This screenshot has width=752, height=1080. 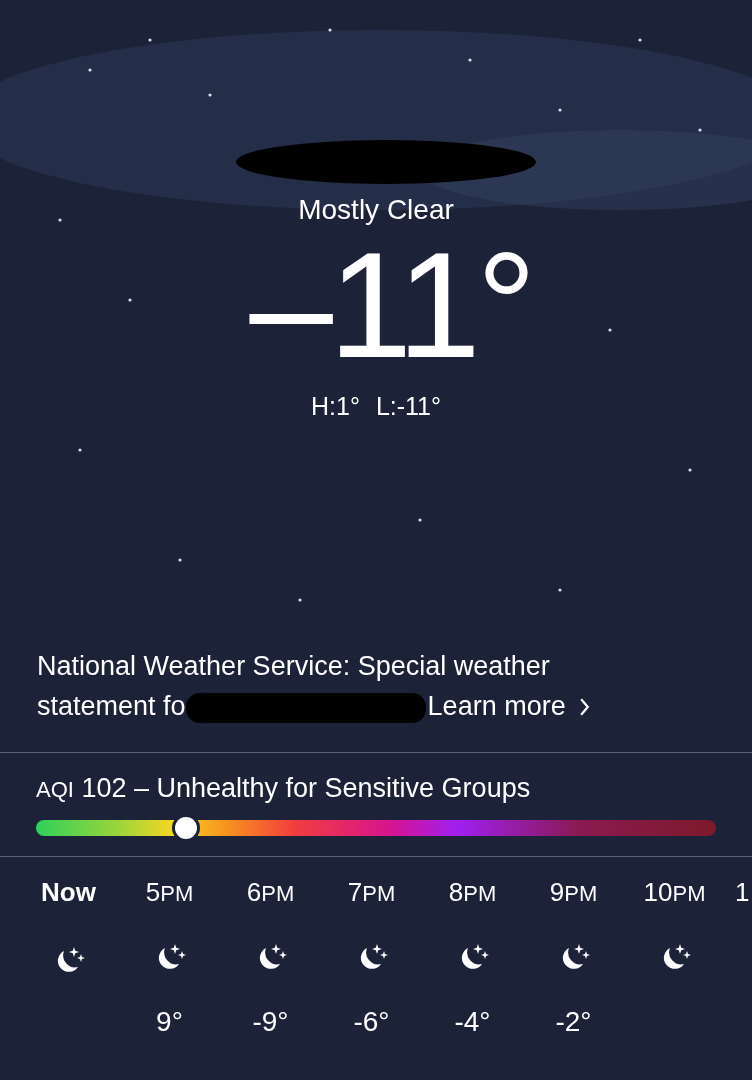 I want to click on hour-temperature: -6°, so click(x=371, y=1022).